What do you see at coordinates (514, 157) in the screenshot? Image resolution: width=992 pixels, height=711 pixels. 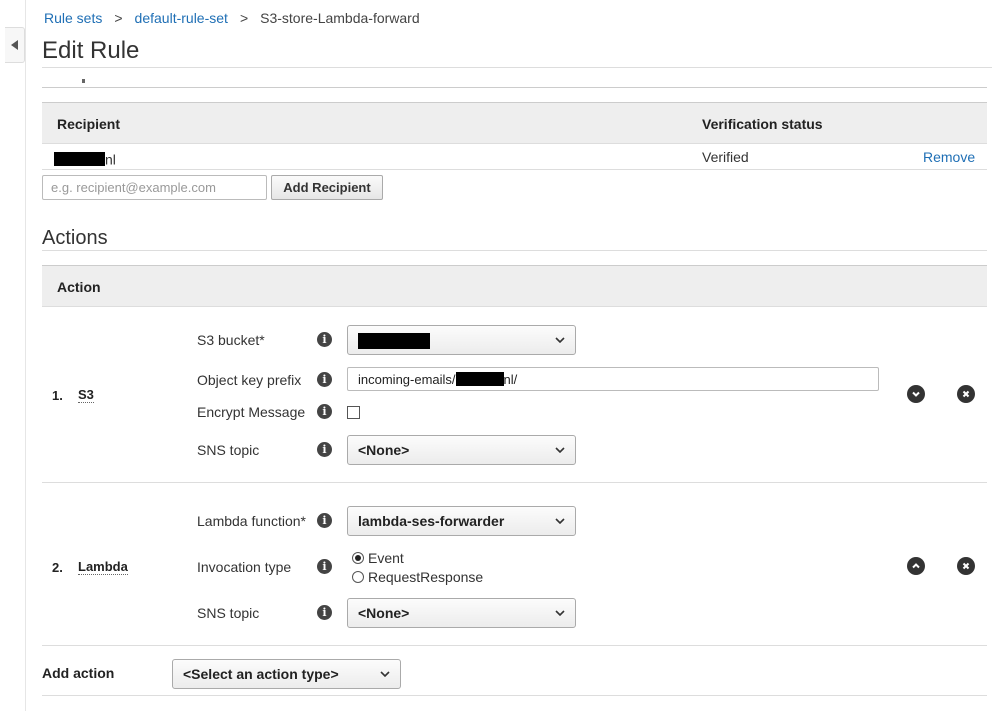 I see `table-row: nl Verified Remove` at bounding box center [514, 157].